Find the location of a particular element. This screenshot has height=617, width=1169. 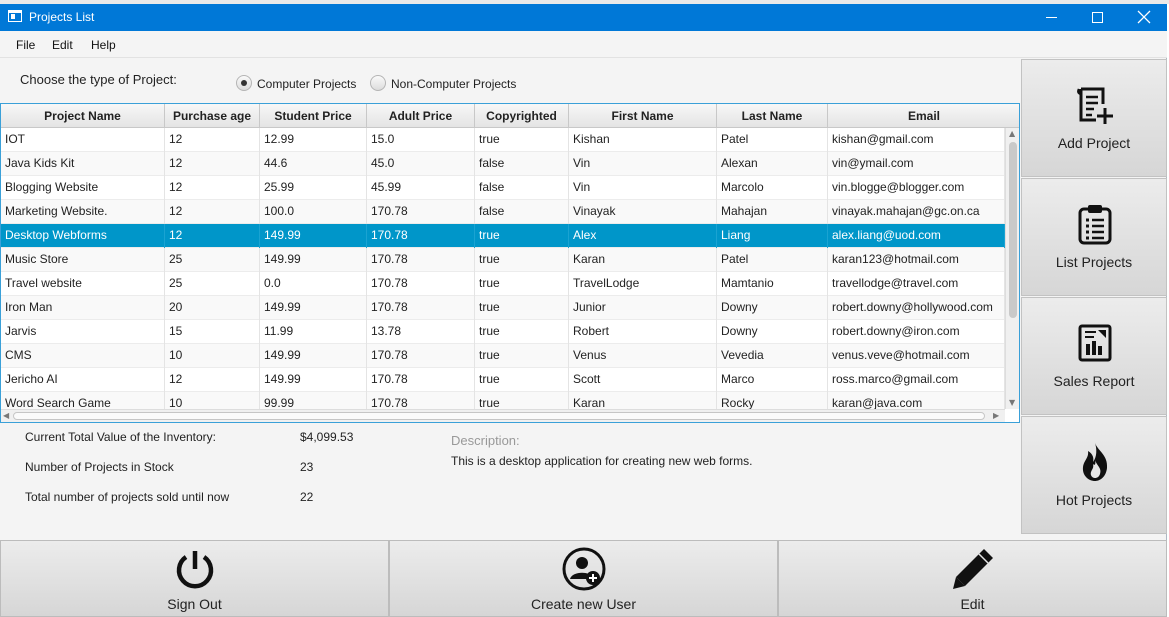

column-header-email: Email is located at coordinates (923, 116).